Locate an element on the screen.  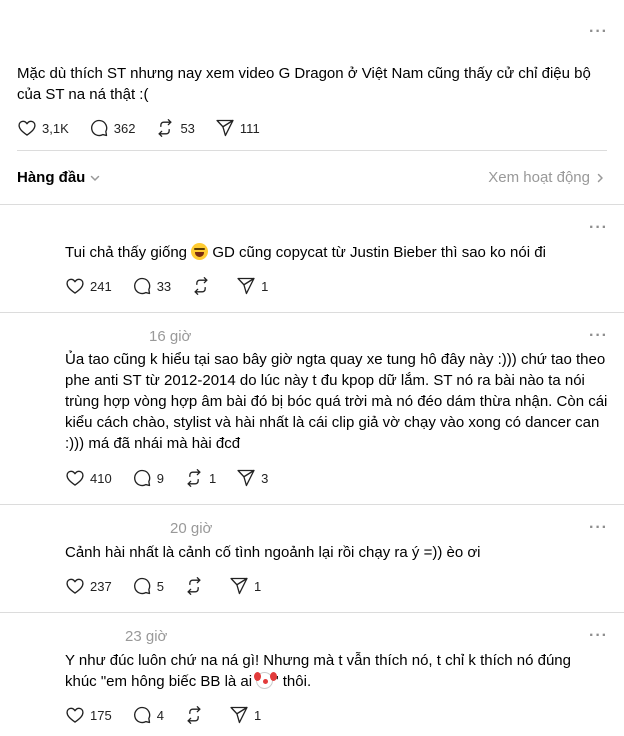
sort-dropdown: Hàng đầu is located at coordinates (59, 177).